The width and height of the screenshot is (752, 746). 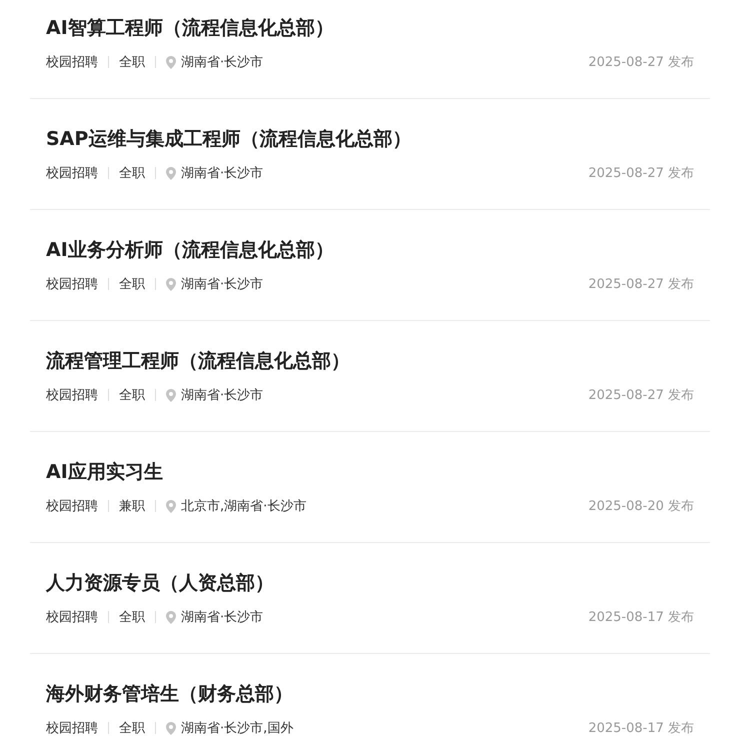 What do you see at coordinates (198, 361) in the screenshot?
I see `job-title: 流程管理工程师（流程信息化总部）` at bounding box center [198, 361].